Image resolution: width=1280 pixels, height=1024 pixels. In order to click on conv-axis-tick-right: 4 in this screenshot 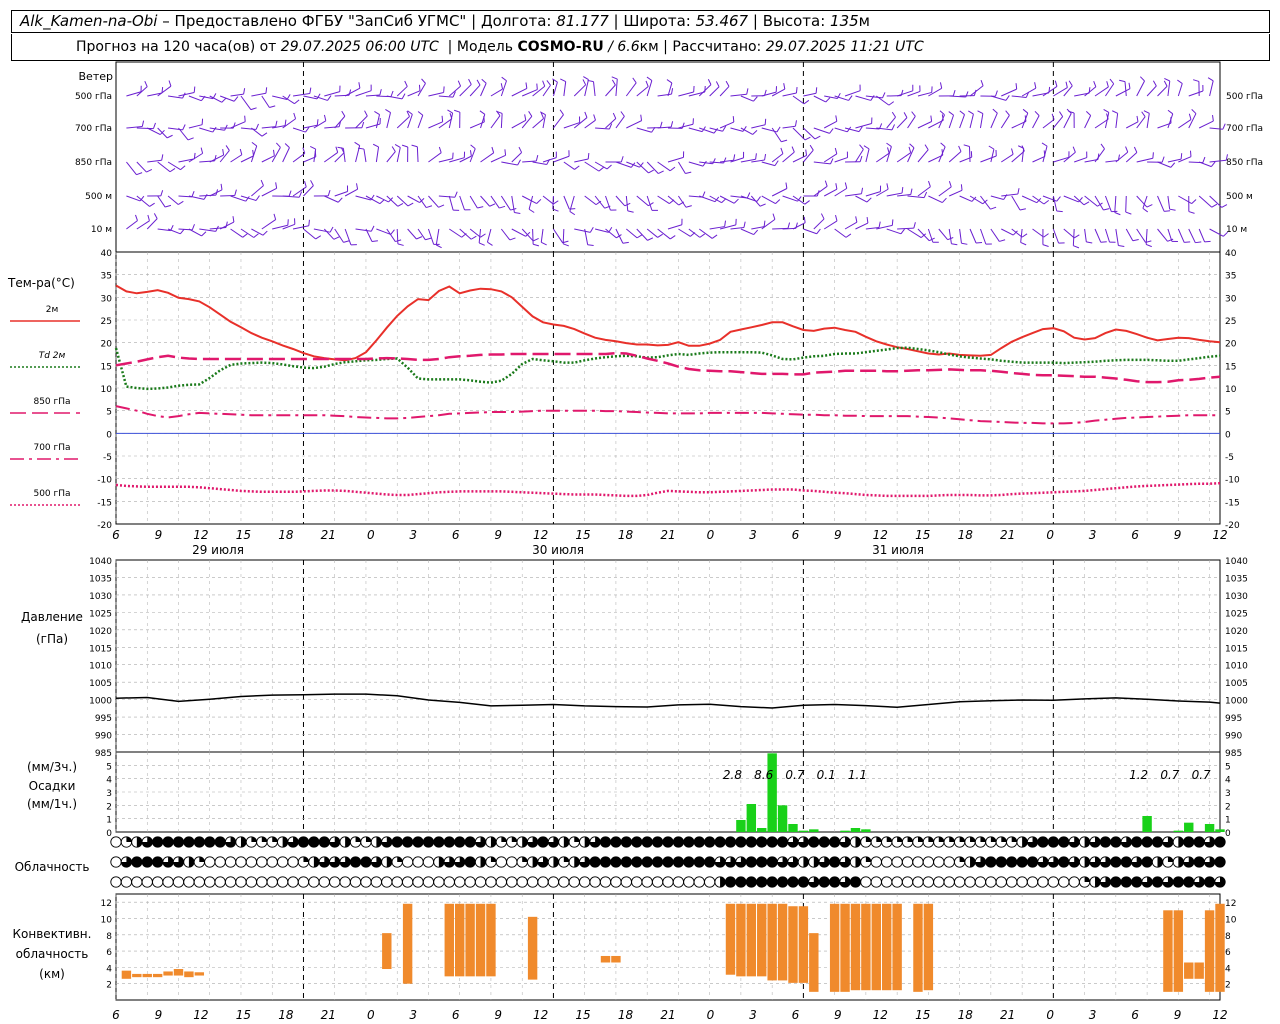, I will do `click(1228, 969)`.